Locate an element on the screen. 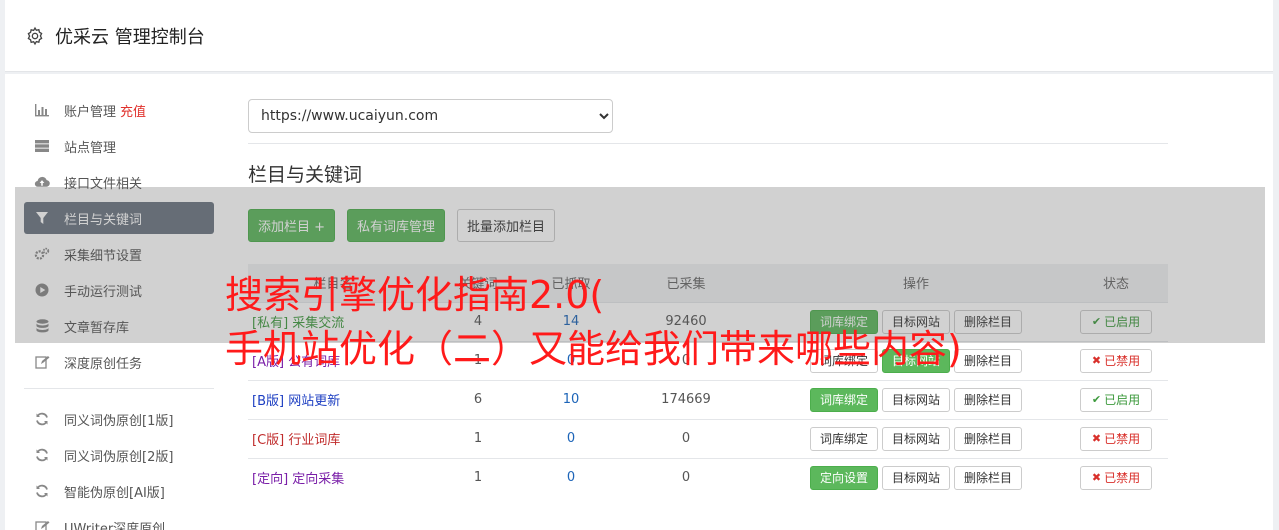  gear-icon is located at coordinates (35, 35).